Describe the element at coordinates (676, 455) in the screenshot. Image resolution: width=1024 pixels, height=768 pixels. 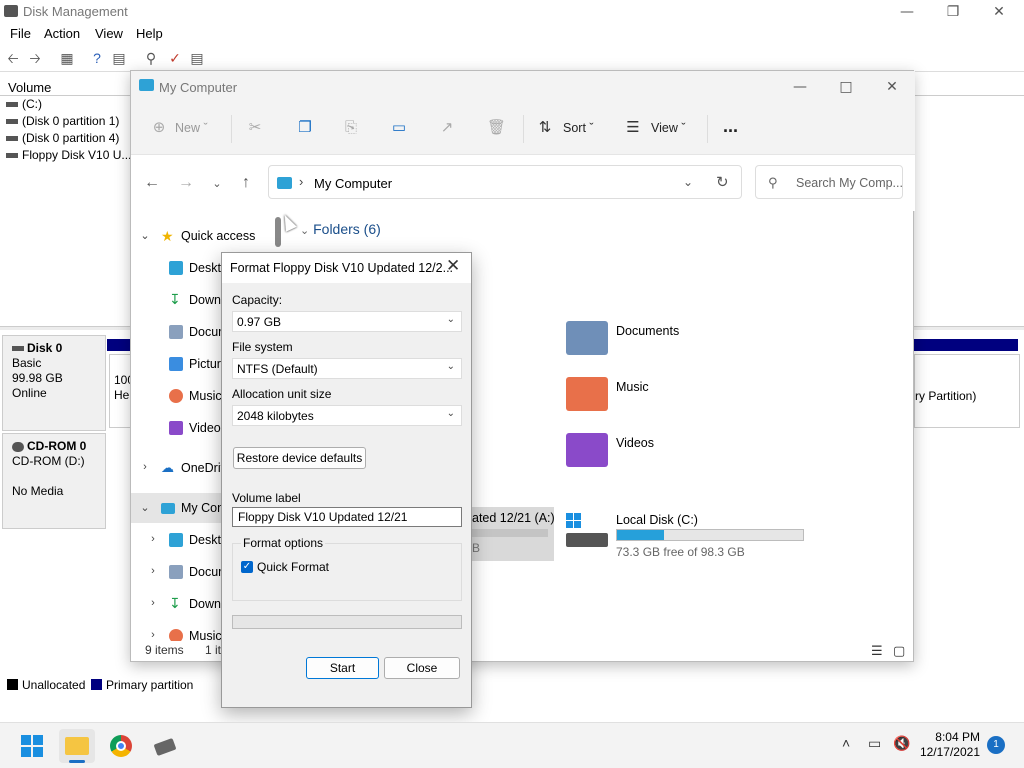
I see `folder-videos: Videos` at that location.